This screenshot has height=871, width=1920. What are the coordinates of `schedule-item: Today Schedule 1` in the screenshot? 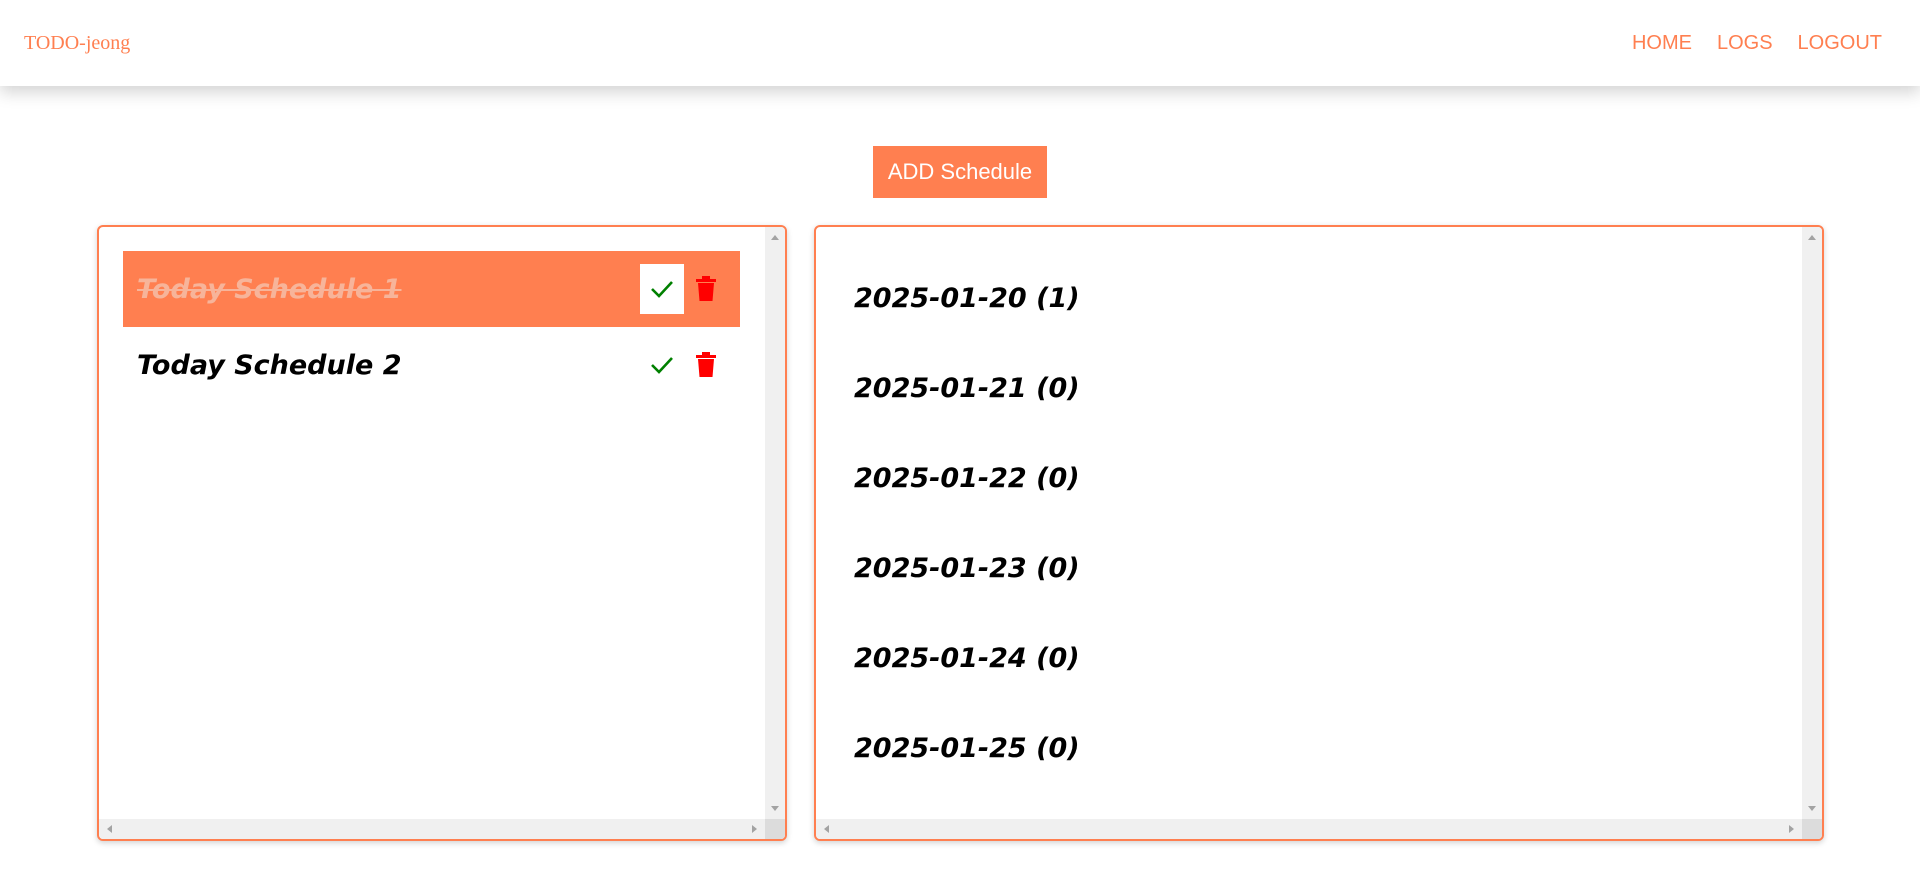 It's located at (431, 289).